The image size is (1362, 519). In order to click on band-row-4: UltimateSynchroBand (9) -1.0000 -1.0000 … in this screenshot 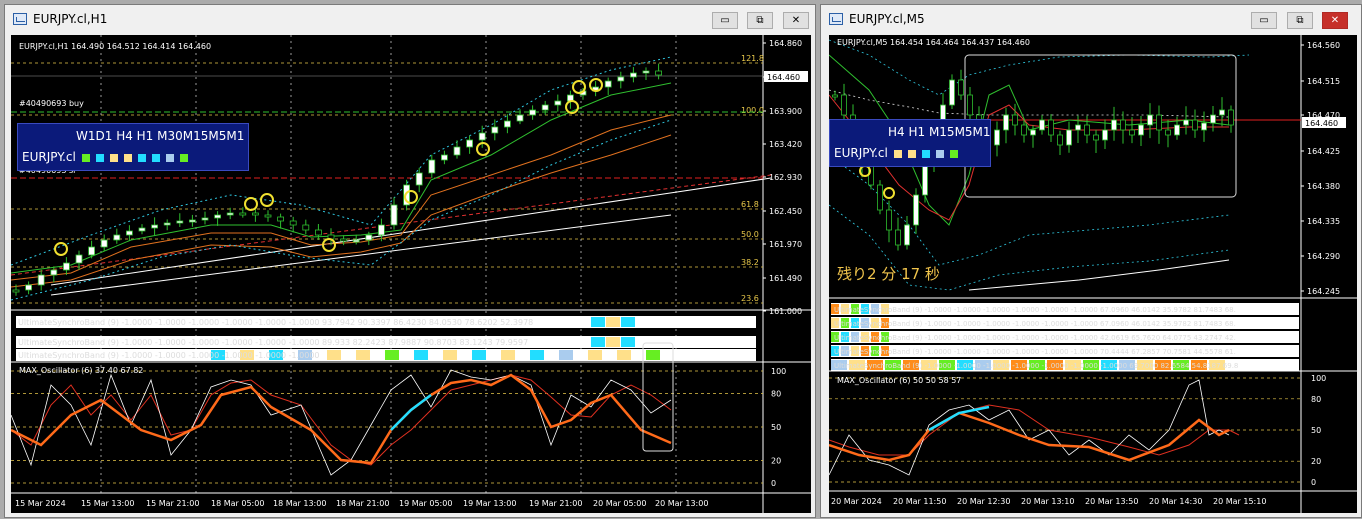, I will do `click(1035, 352)`.